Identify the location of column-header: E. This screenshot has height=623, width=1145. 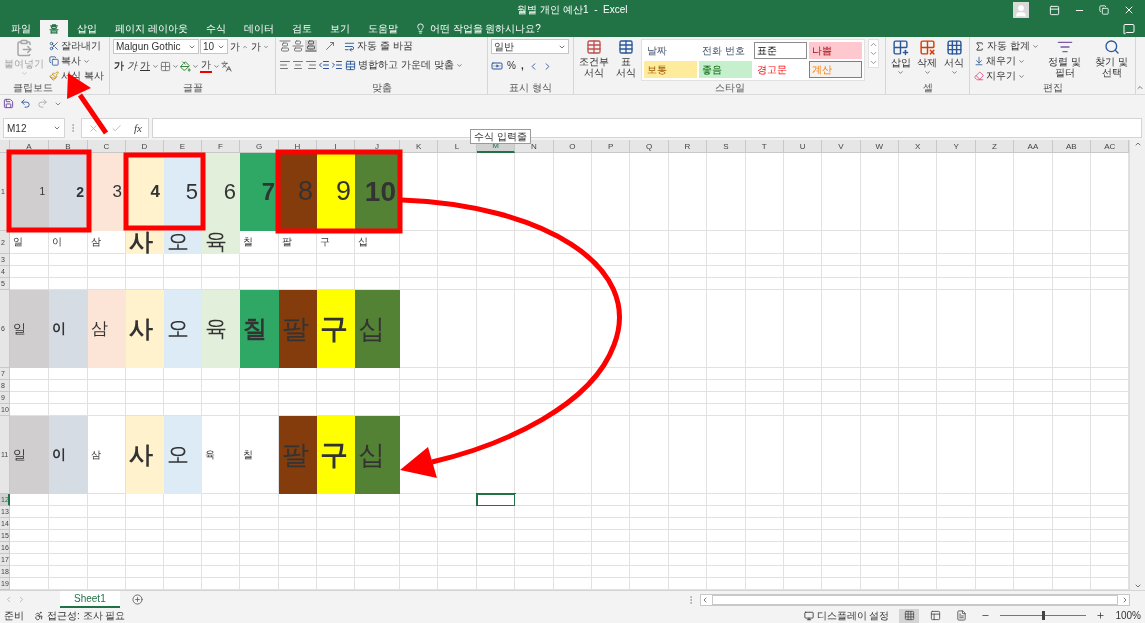
(183, 146).